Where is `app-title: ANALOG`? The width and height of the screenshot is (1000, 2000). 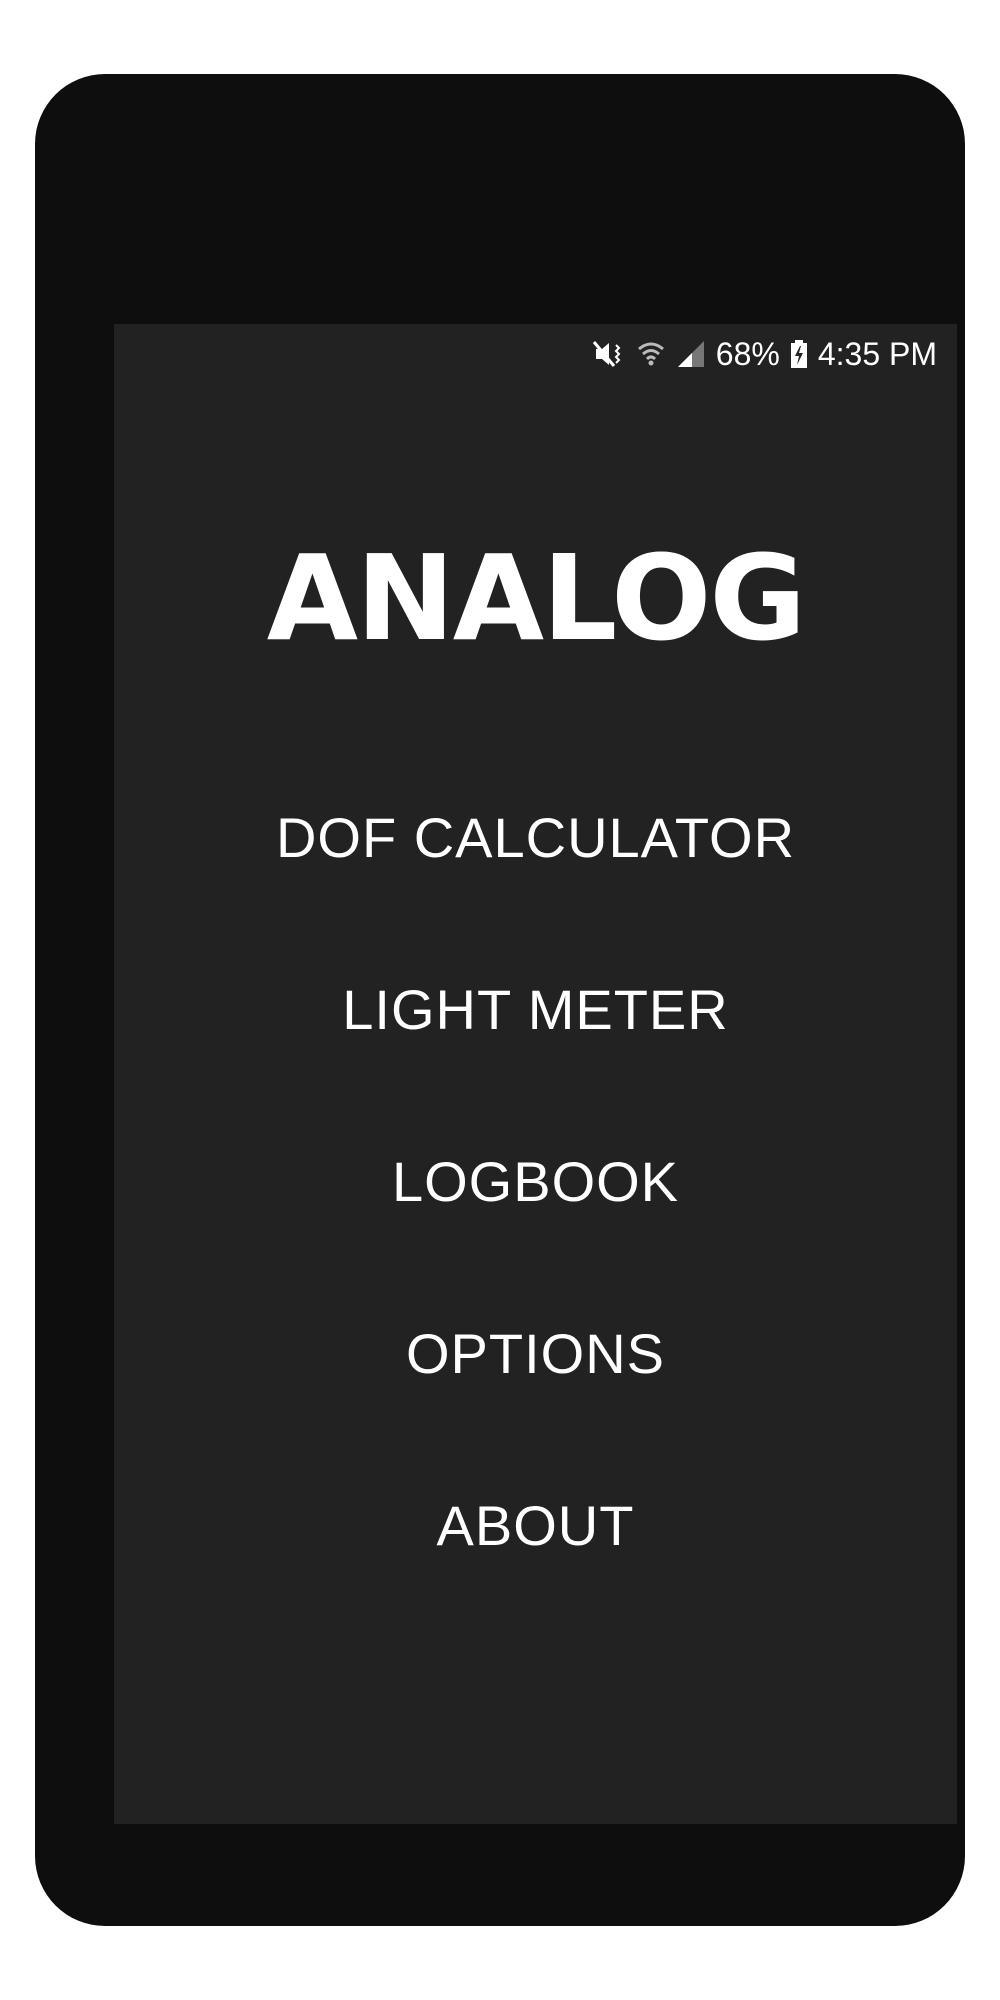 app-title: ANALOG is located at coordinates (536, 598).